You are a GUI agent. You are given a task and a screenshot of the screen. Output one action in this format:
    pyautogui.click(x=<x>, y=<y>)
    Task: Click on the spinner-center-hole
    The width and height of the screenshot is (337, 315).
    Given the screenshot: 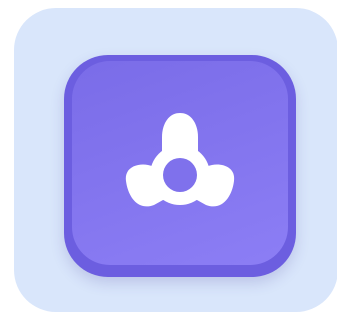 What is the action you would take?
    pyautogui.click(x=180, y=175)
    